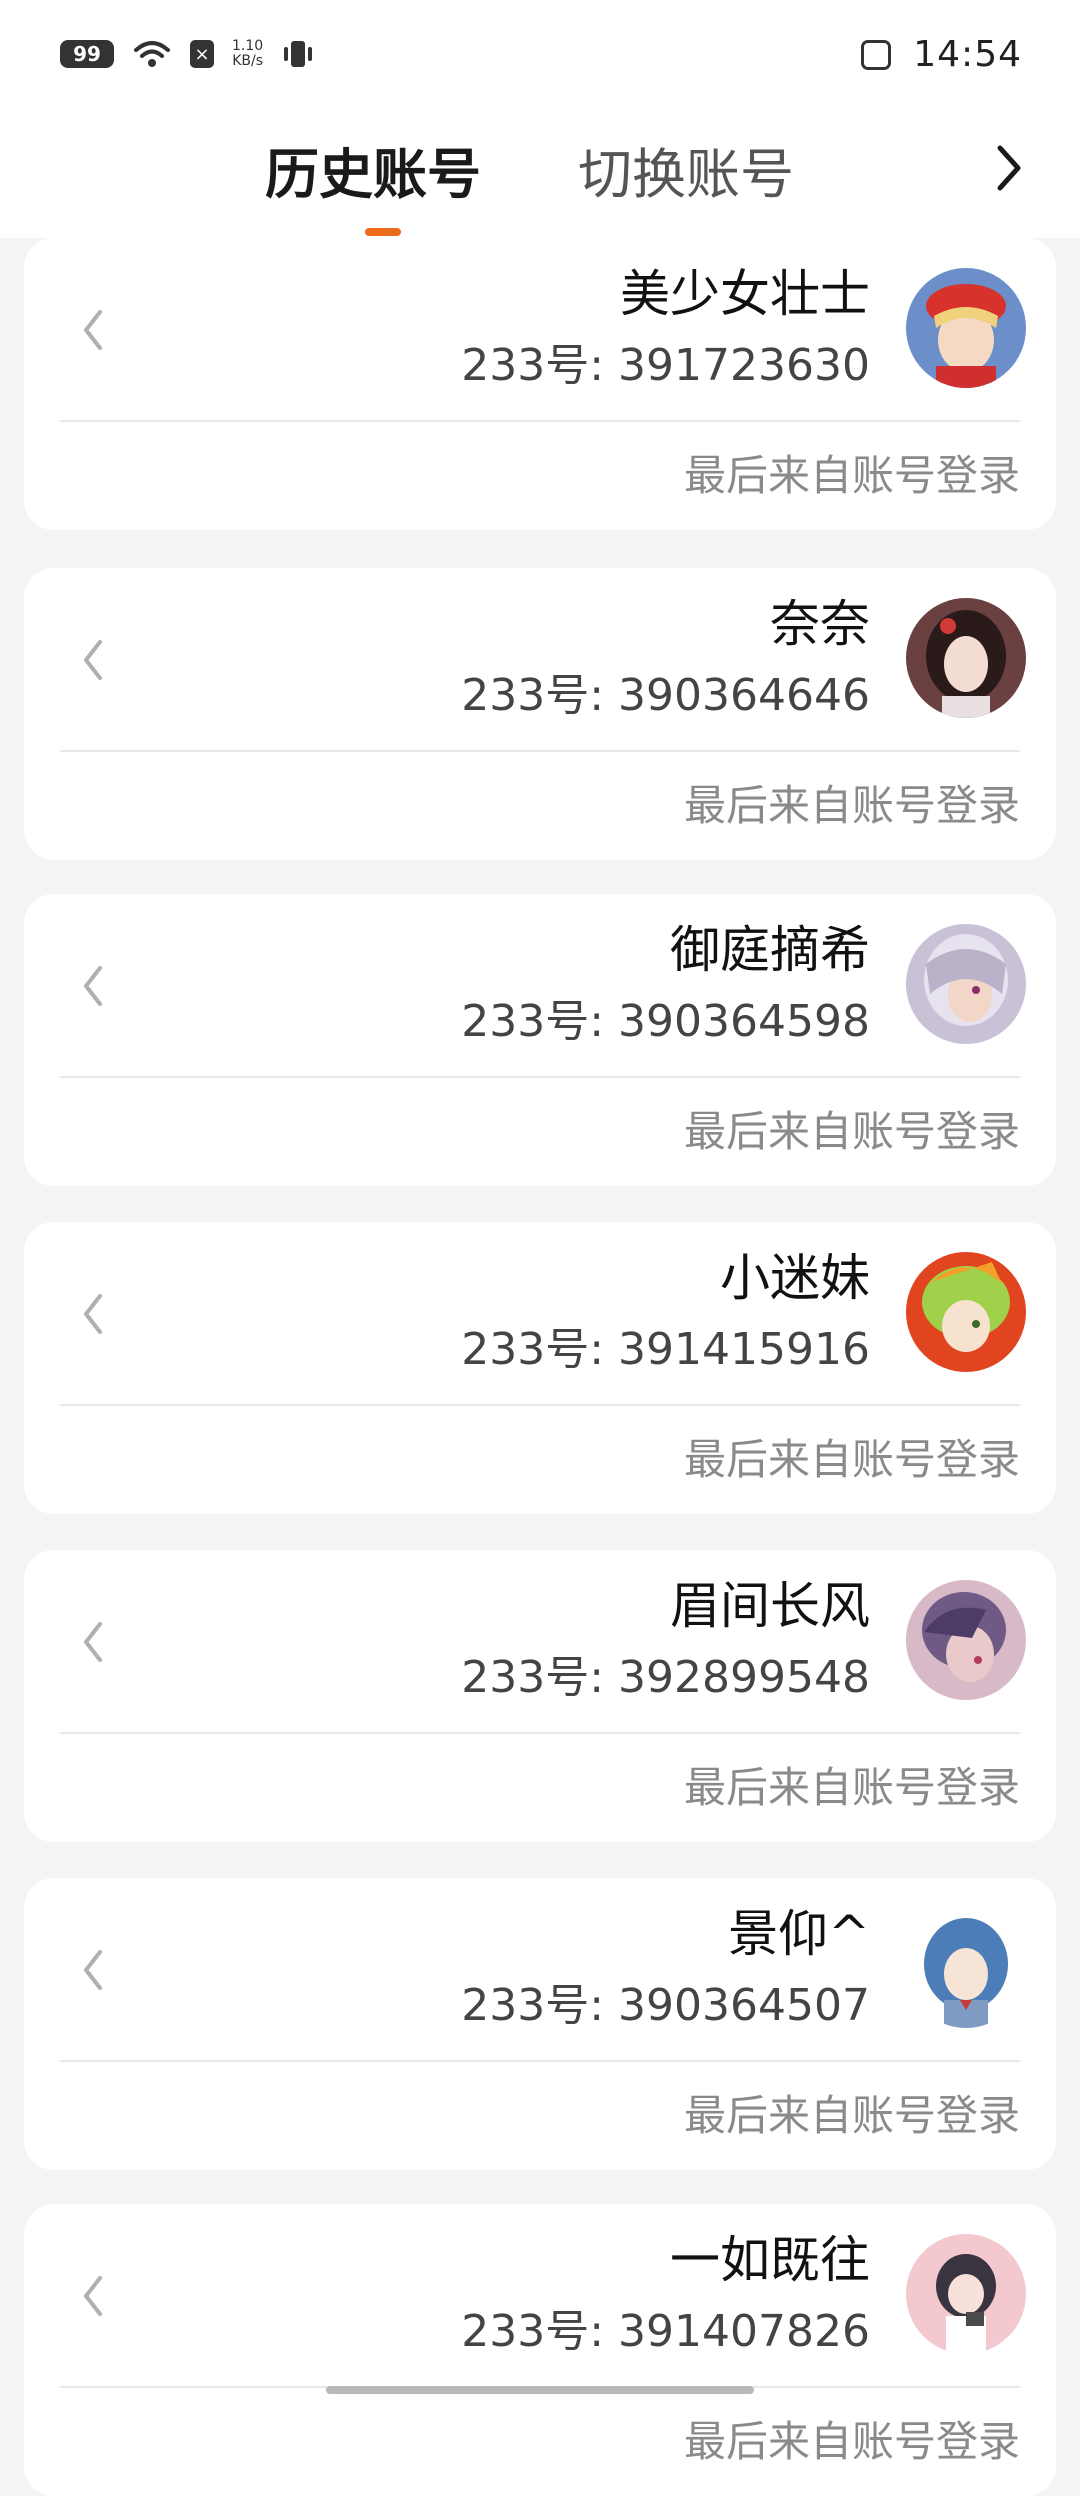 Image resolution: width=1080 pixels, height=2496 pixels. I want to click on clock: 14:54, so click(967, 54).